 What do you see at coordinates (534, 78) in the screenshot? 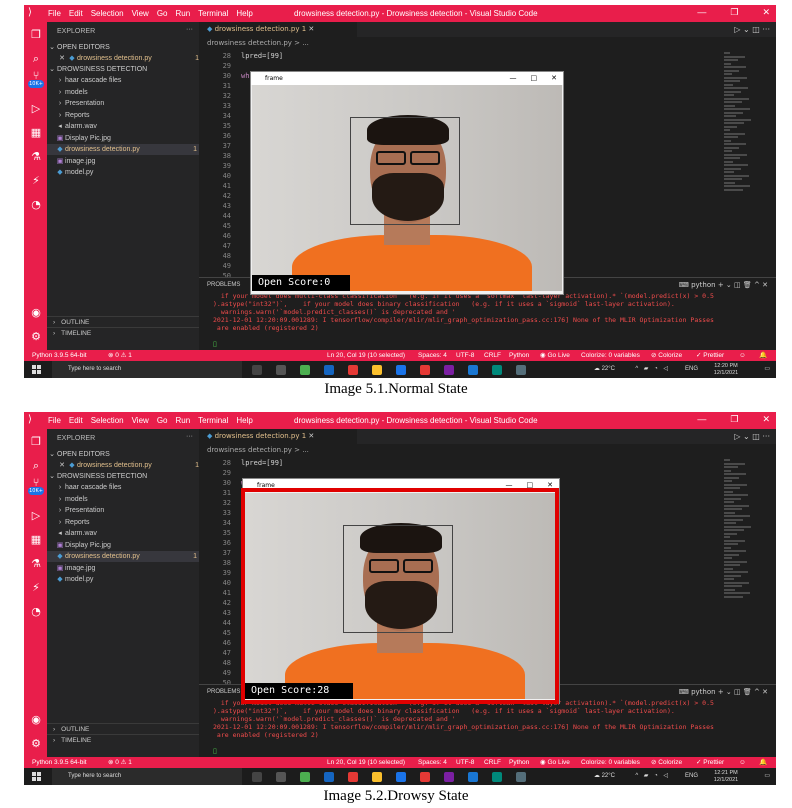
I see `frame-maximize-icon: □` at bounding box center [534, 78].